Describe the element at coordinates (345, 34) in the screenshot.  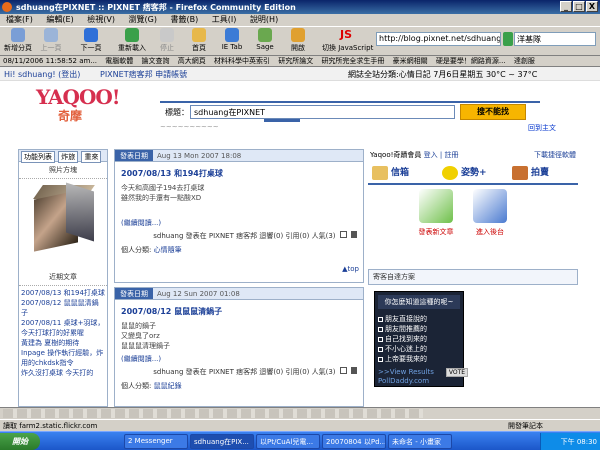
I see `javascript-icon: JS` at that location.